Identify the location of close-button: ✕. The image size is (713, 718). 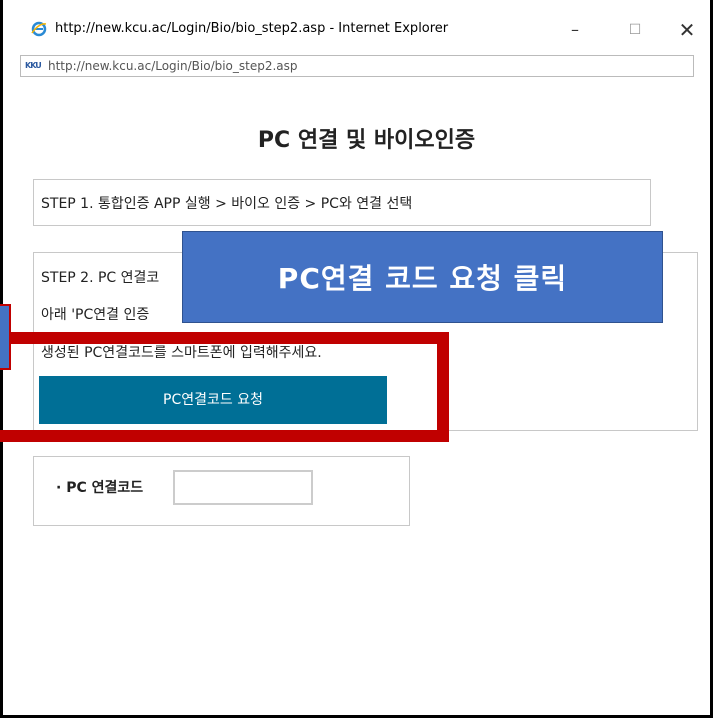
(687, 30).